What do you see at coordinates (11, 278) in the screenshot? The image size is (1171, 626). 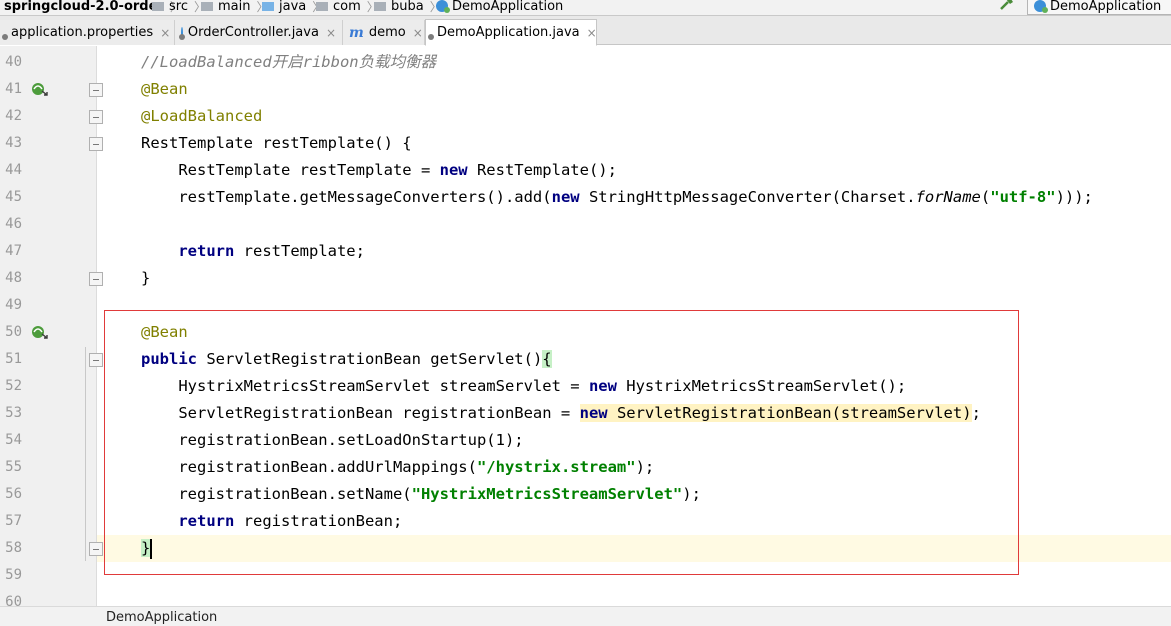 I see `line-number: 48` at bounding box center [11, 278].